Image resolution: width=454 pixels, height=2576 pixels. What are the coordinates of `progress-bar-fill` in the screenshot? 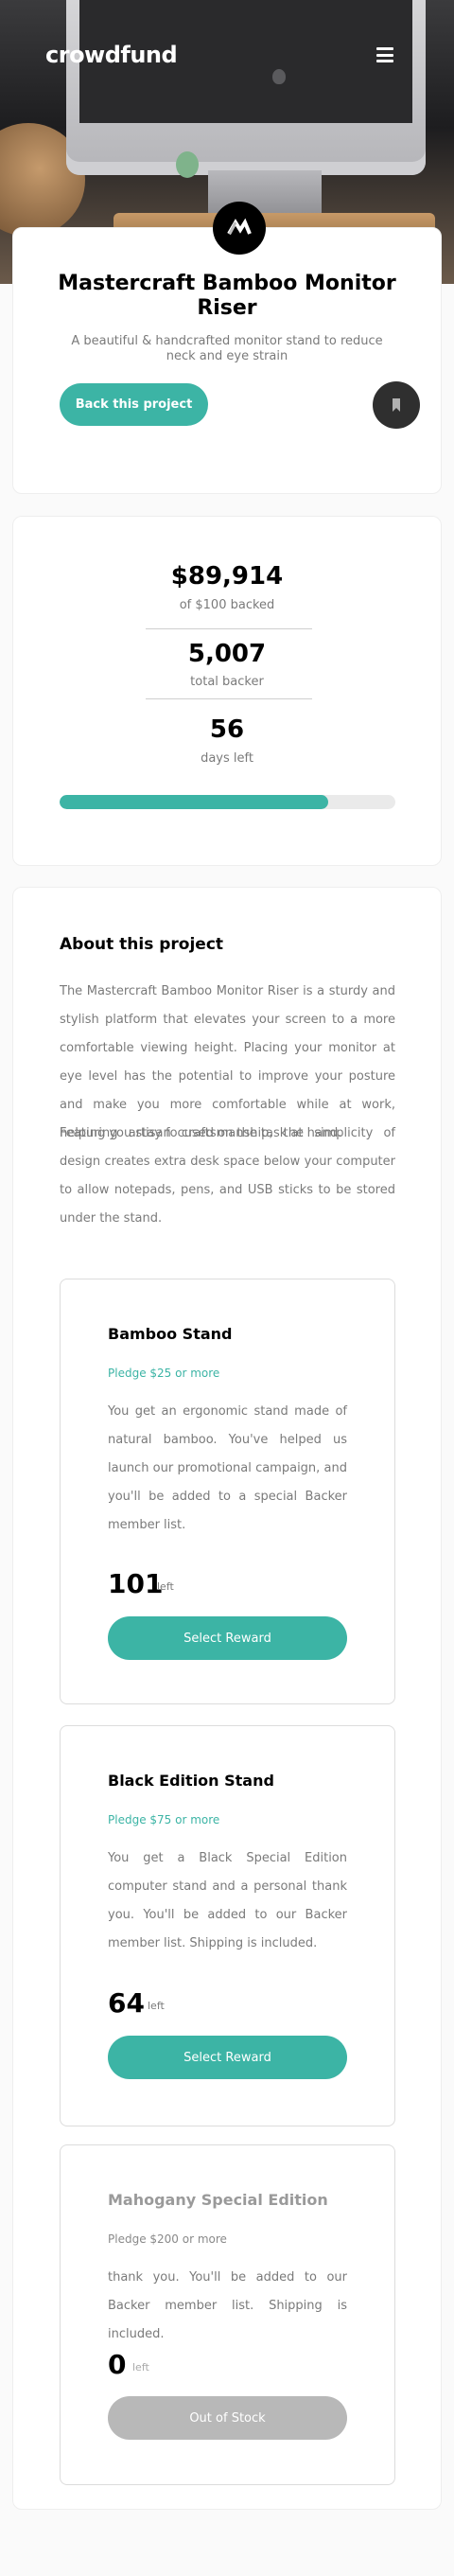 It's located at (194, 802).